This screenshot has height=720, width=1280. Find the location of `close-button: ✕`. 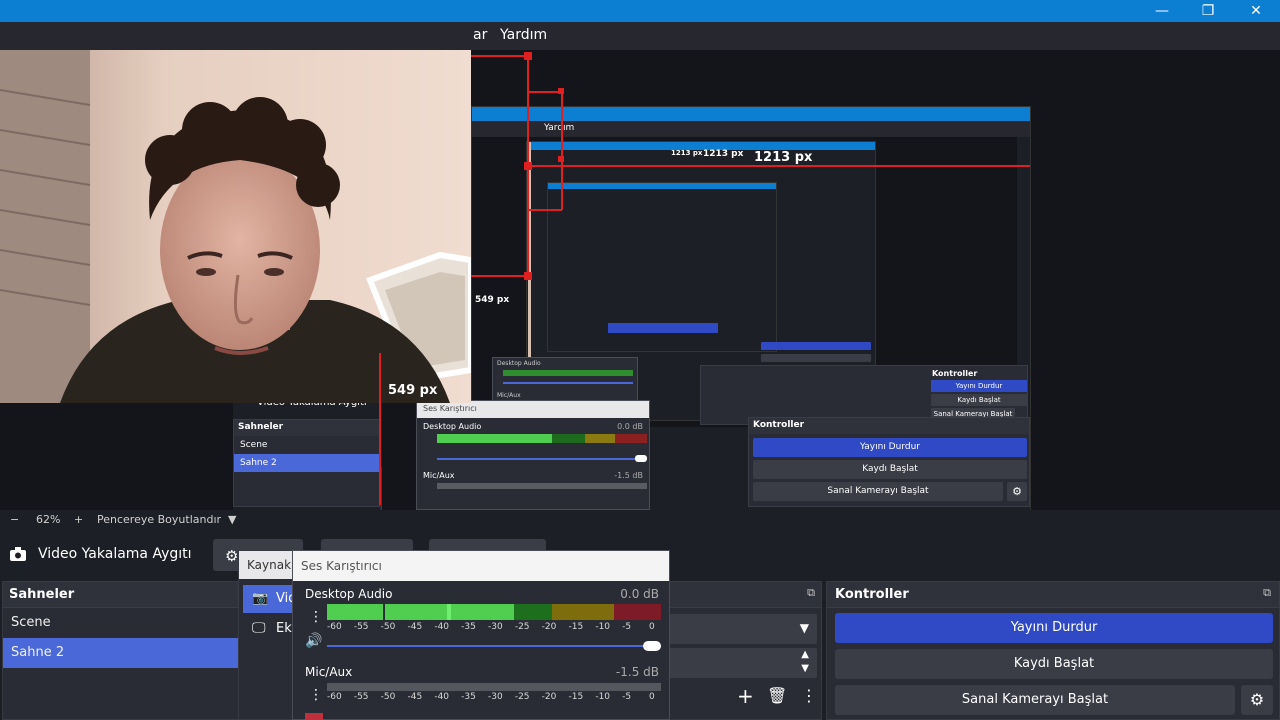

close-button: ✕ is located at coordinates (1256, 11).